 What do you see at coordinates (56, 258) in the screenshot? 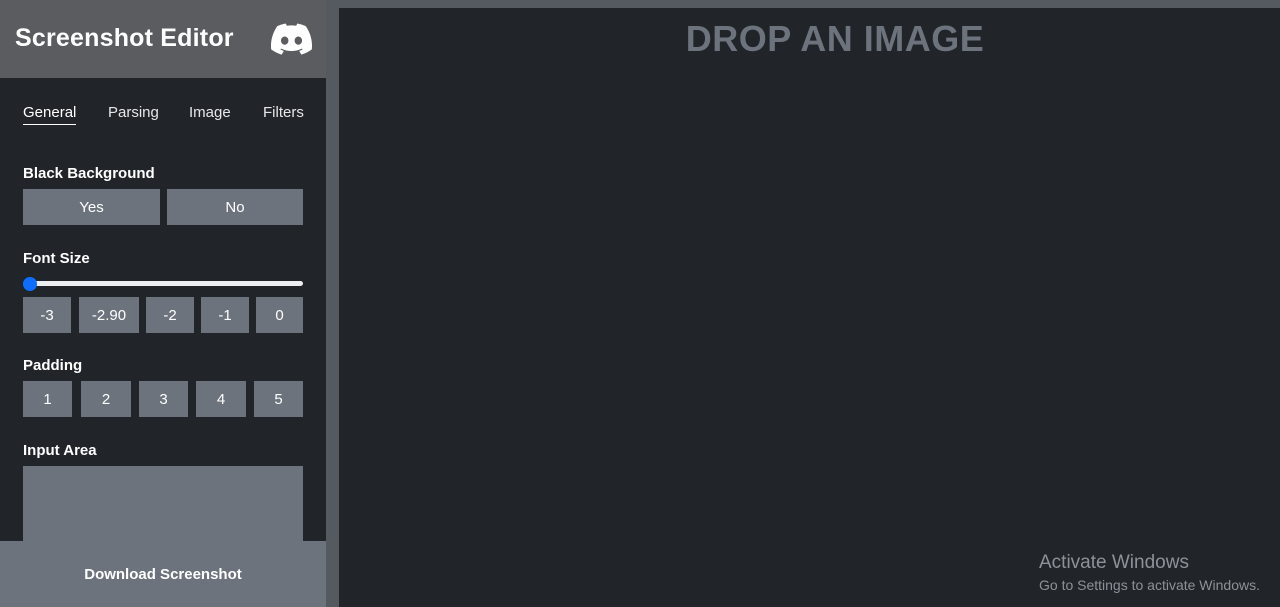
I see `font-size-label: Font Size` at bounding box center [56, 258].